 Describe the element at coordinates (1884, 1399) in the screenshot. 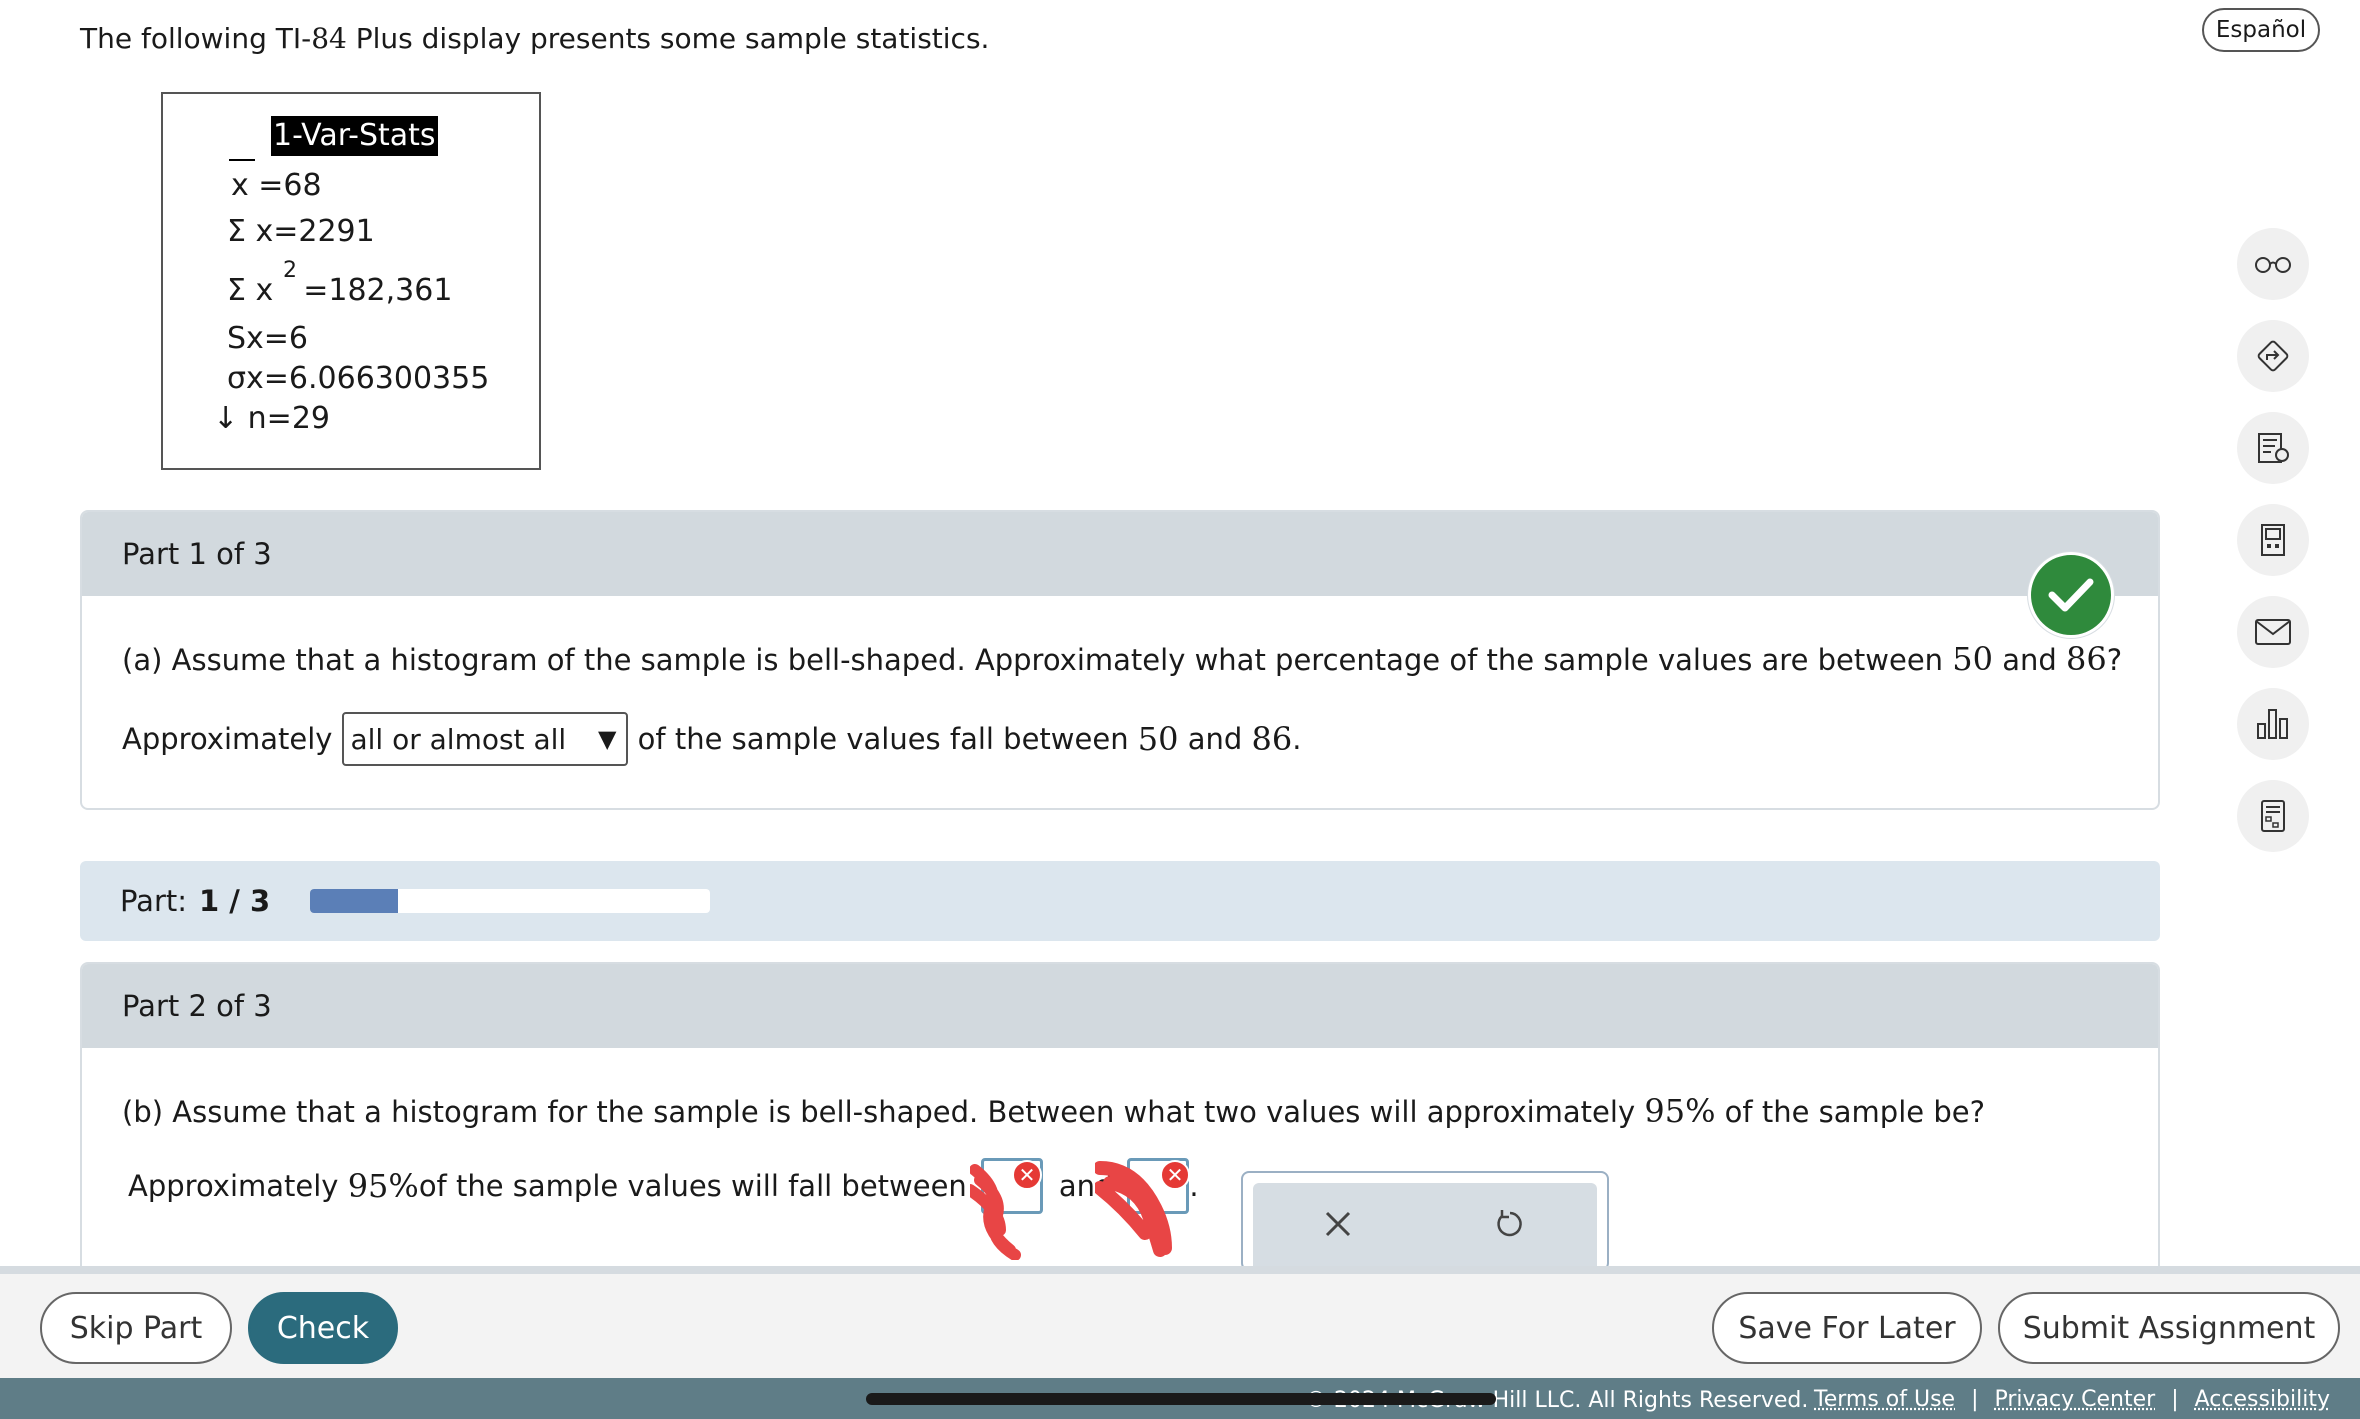

I see `terms-of-use-link: Terms of Use` at that location.